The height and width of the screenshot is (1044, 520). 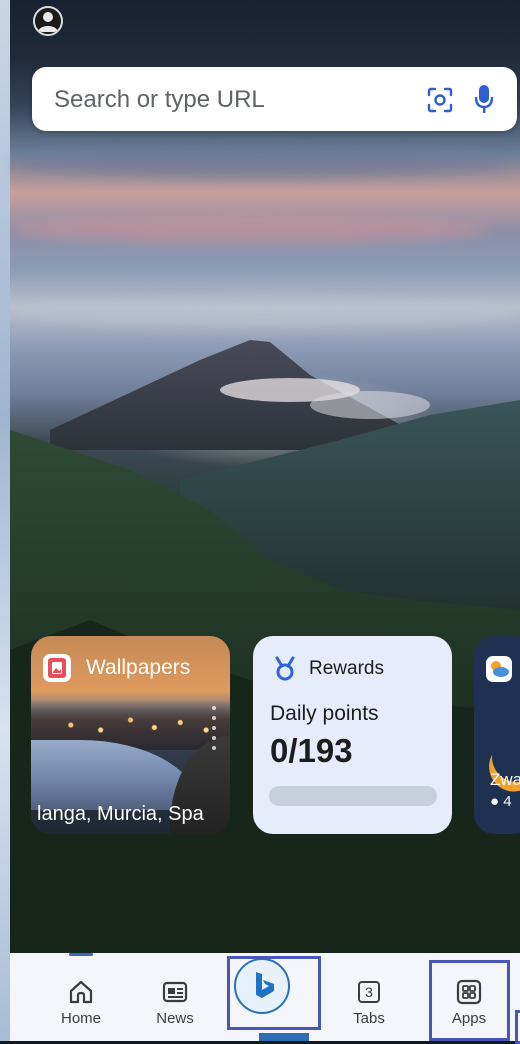 What do you see at coordinates (138, 667) in the screenshot?
I see `wallpapers-title: Wallpapers` at bounding box center [138, 667].